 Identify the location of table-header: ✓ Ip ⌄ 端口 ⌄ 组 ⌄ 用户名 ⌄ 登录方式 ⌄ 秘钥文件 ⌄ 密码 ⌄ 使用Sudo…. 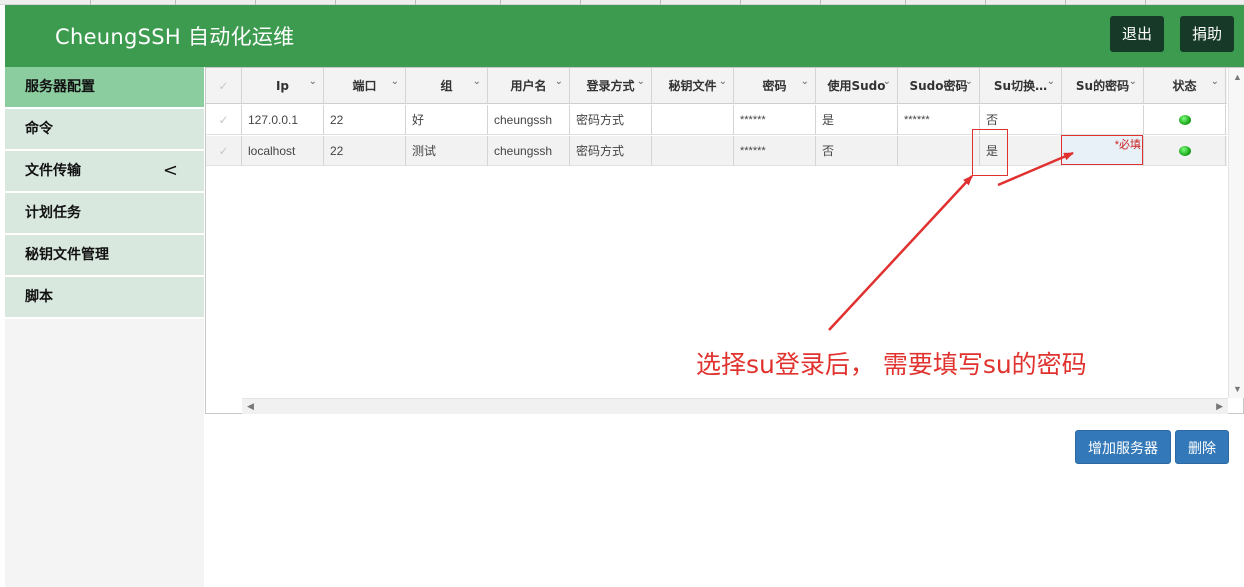
(716, 86).